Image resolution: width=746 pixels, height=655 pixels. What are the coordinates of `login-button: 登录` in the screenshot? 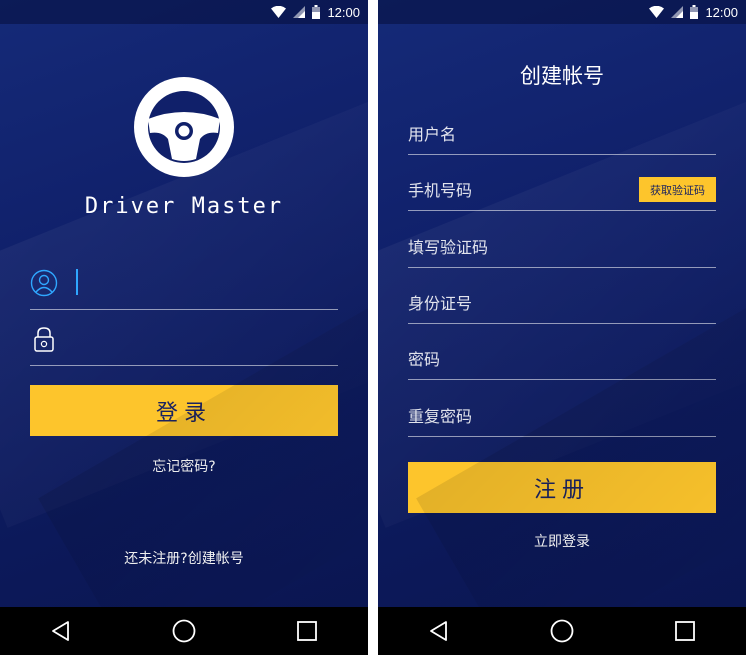 It's located at (184, 410).